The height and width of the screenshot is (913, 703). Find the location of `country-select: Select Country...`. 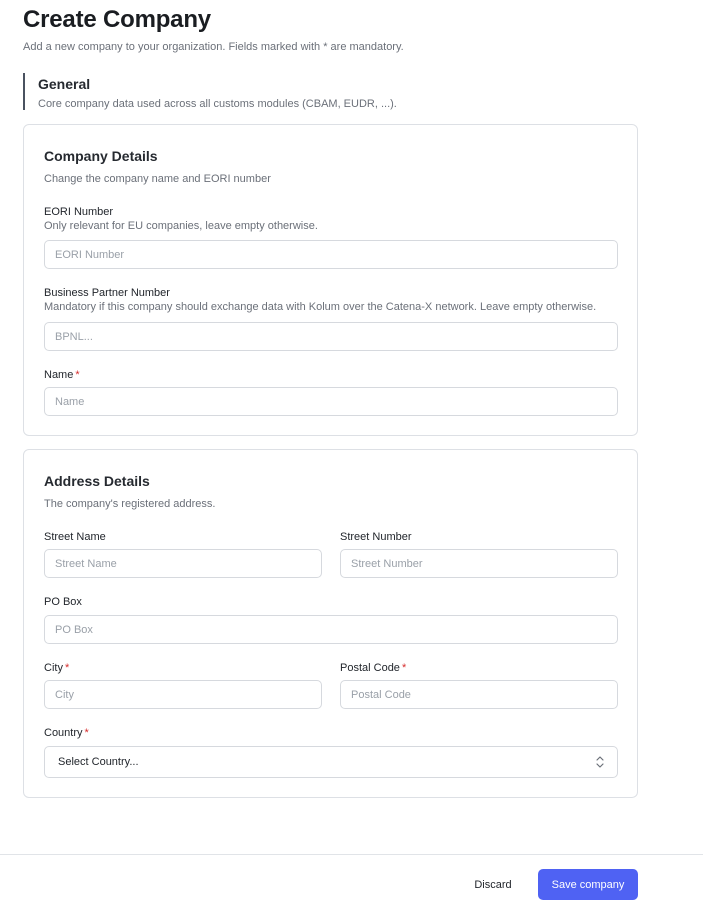

country-select: Select Country... is located at coordinates (331, 762).